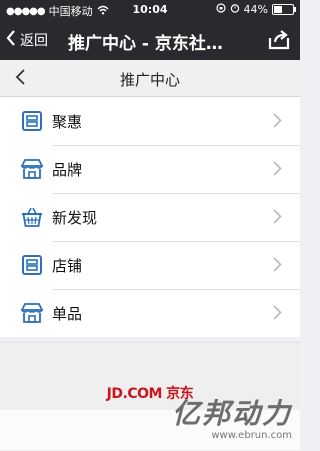 This screenshot has height=451, width=320. I want to click on watermark-text: 亿邦动力, so click(231, 413).